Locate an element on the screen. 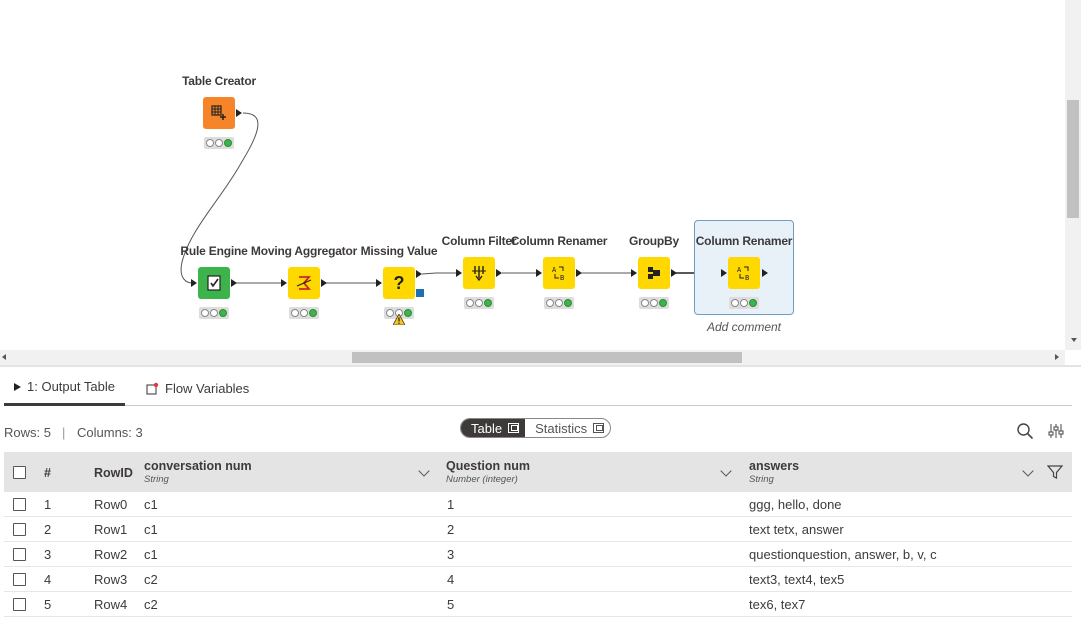 The image size is (1081, 633). table-row: 1 Row0 c1 1 ggg, hello, done is located at coordinates (538, 504).